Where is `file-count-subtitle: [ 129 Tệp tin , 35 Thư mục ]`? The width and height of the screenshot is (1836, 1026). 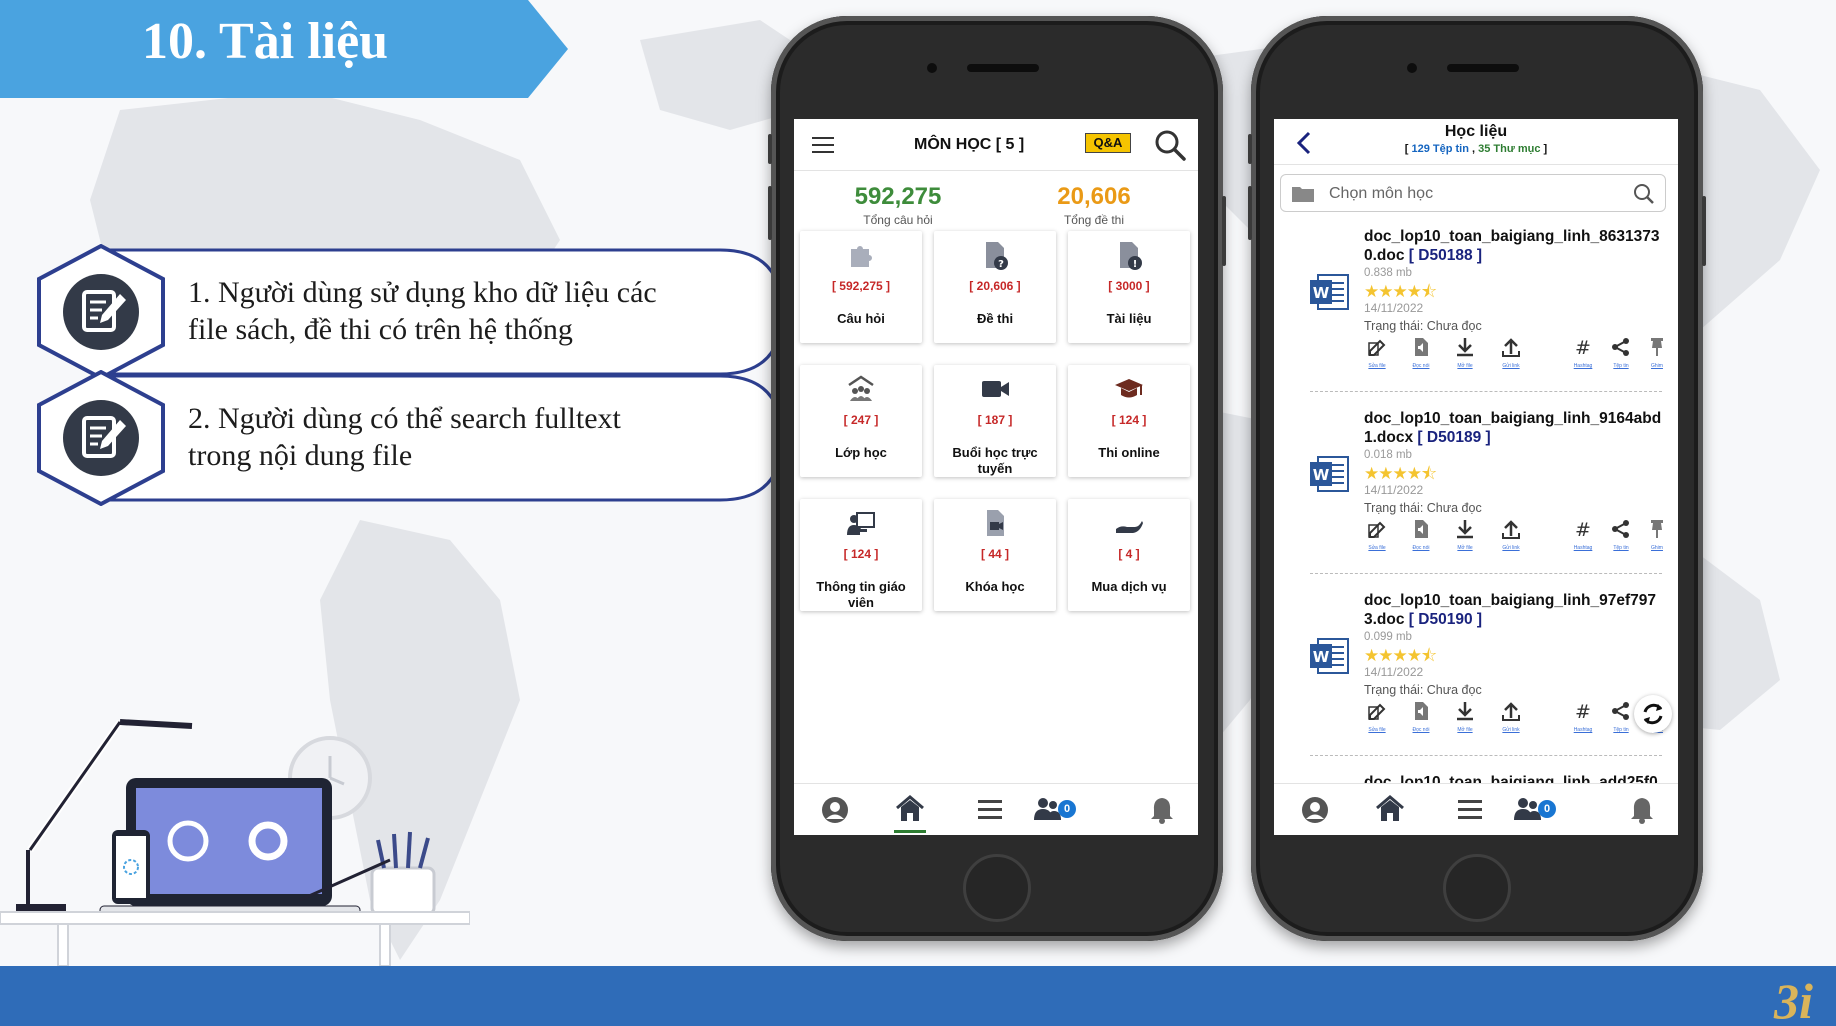
file-count-subtitle: [ 129 Tệp tin , 35 Thư mục ] is located at coordinates (1476, 149).